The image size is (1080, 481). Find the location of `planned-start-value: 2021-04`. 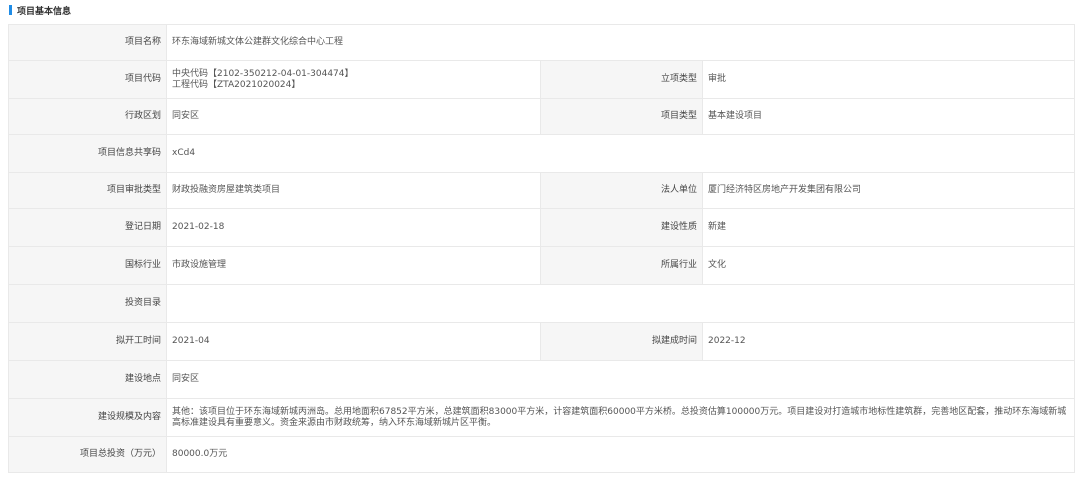

planned-start-value: 2021-04 is located at coordinates (353, 341).